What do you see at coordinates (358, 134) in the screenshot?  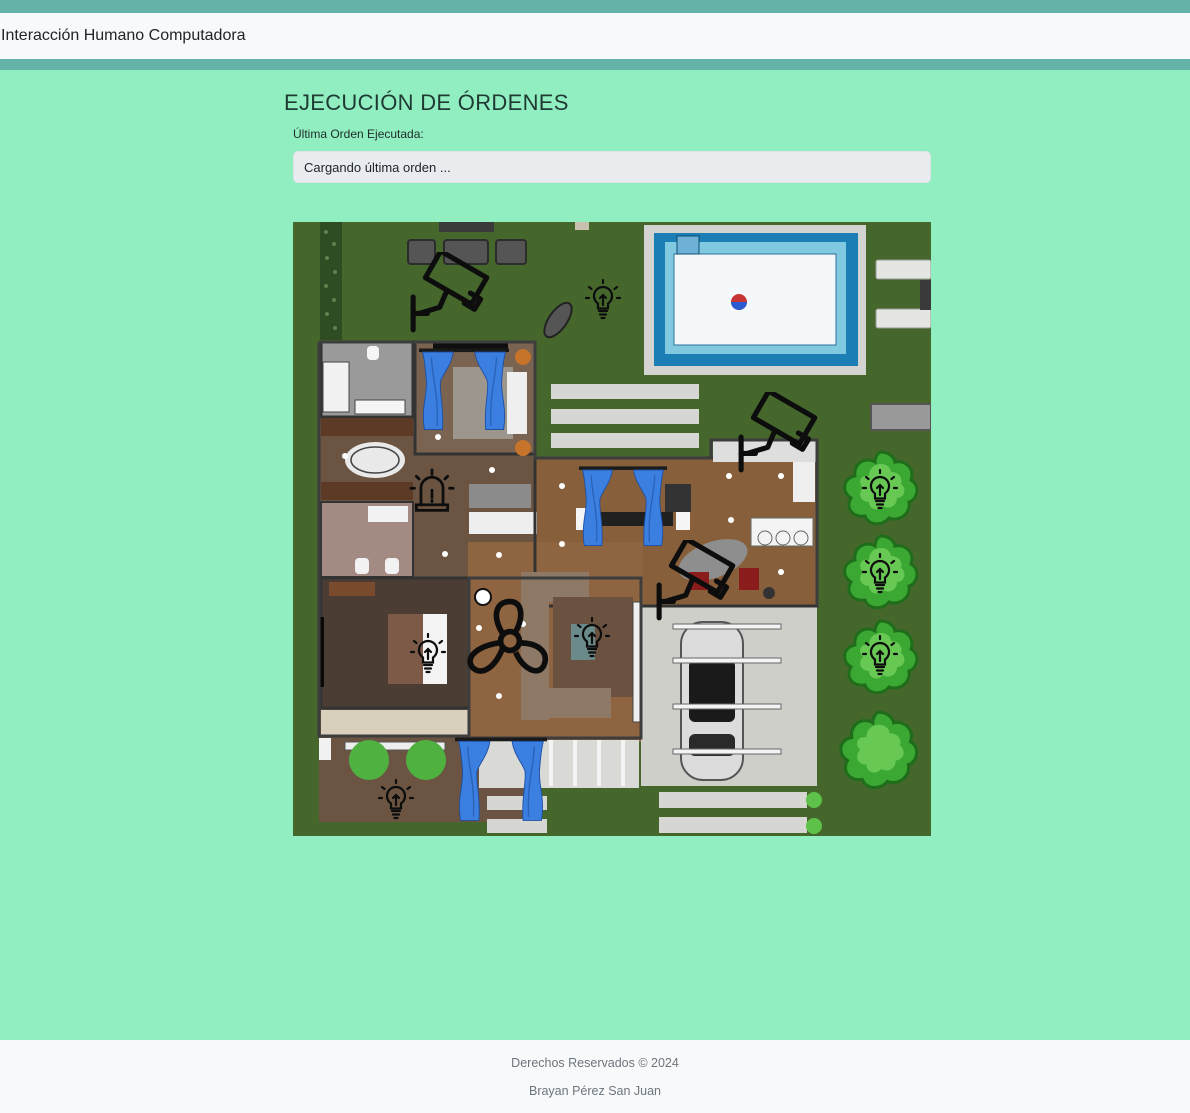 I see `last-order-label: Última Orden Ejecutada:` at bounding box center [358, 134].